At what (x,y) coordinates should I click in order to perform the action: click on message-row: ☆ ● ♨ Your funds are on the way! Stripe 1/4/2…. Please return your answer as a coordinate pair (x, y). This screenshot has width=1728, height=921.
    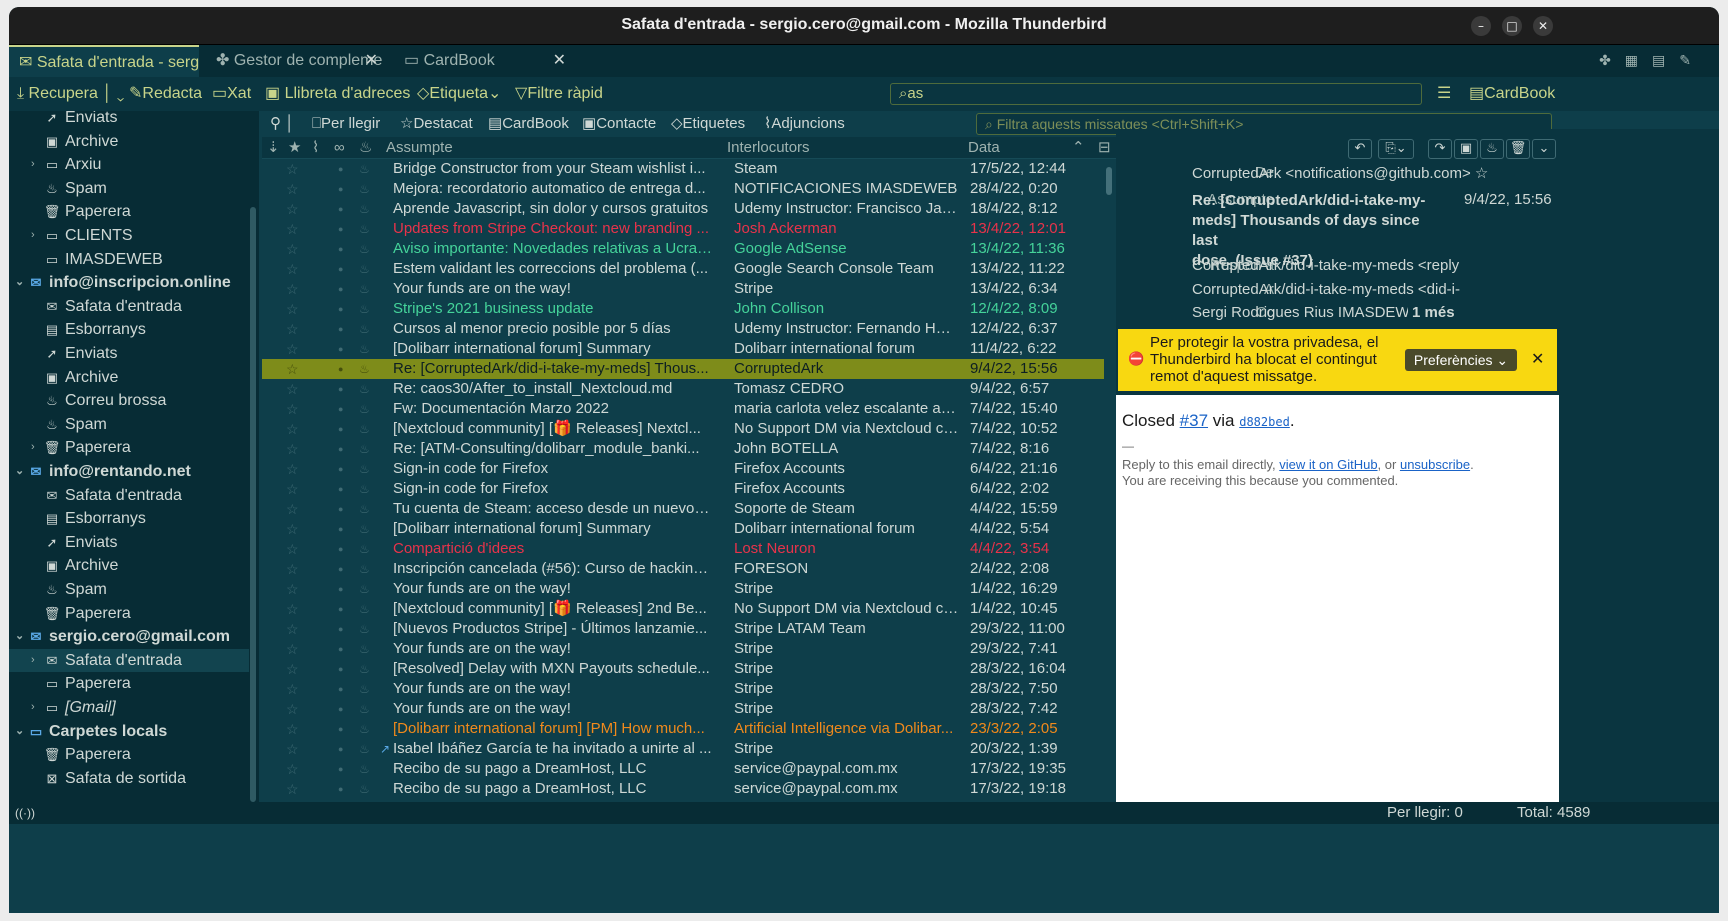
    Looking at the image, I should click on (682, 589).